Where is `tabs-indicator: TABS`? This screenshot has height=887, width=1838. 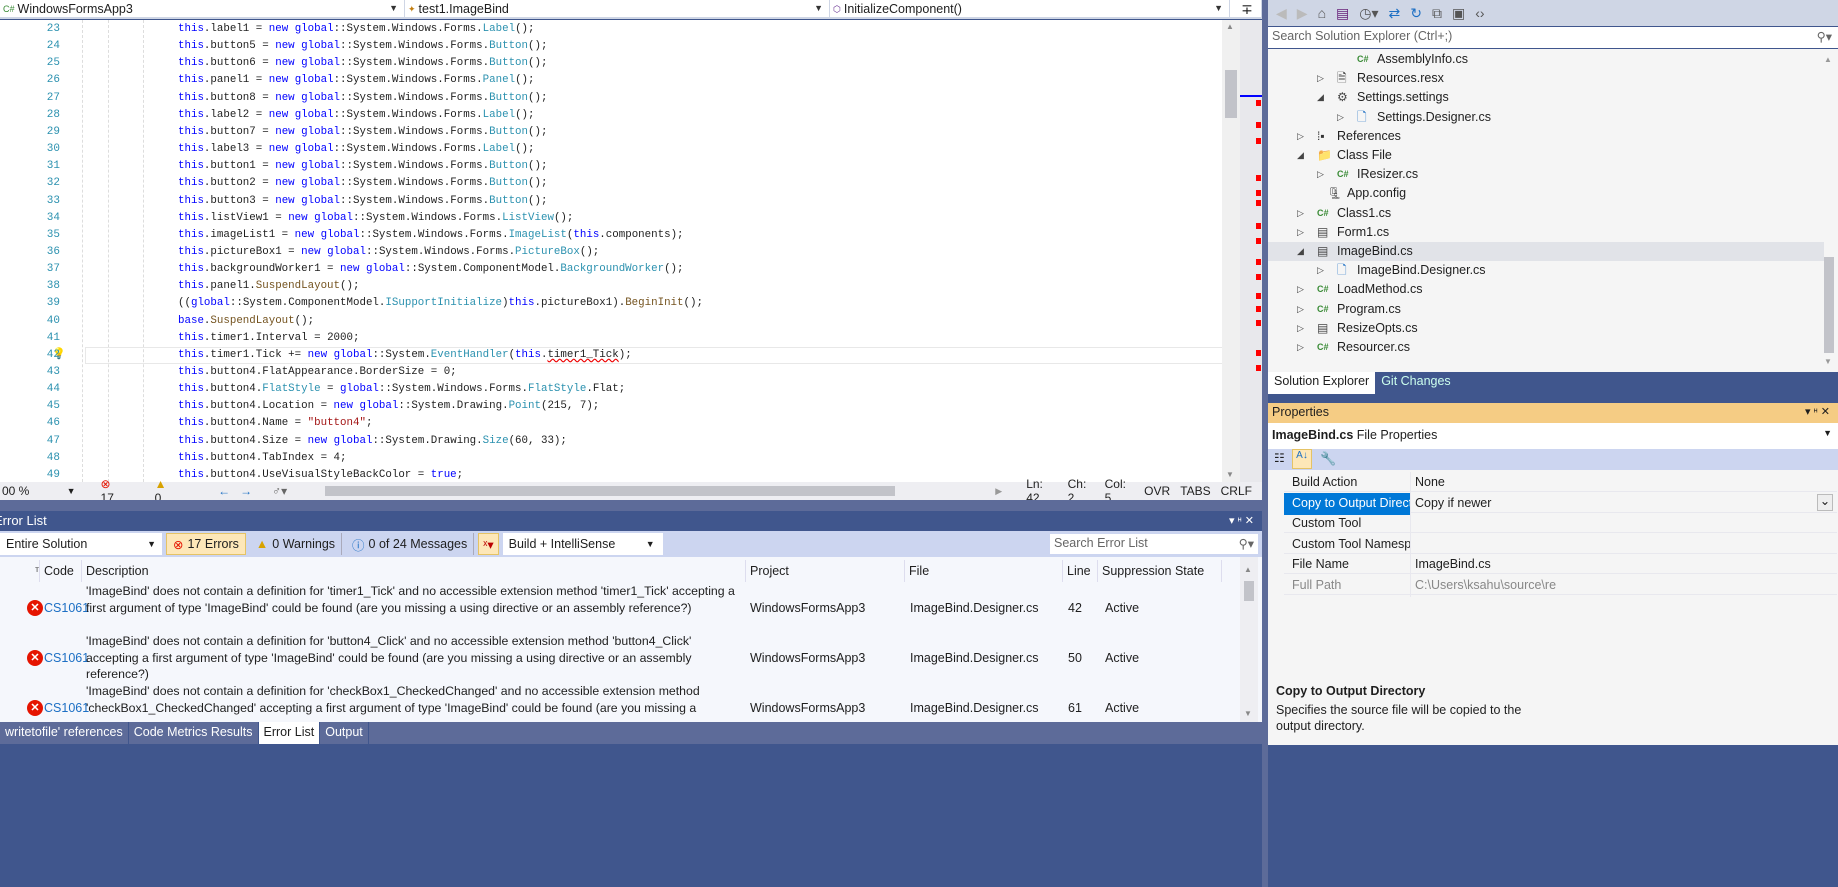
tabs-indicator: TABS is located at coordinates (1195, 491).